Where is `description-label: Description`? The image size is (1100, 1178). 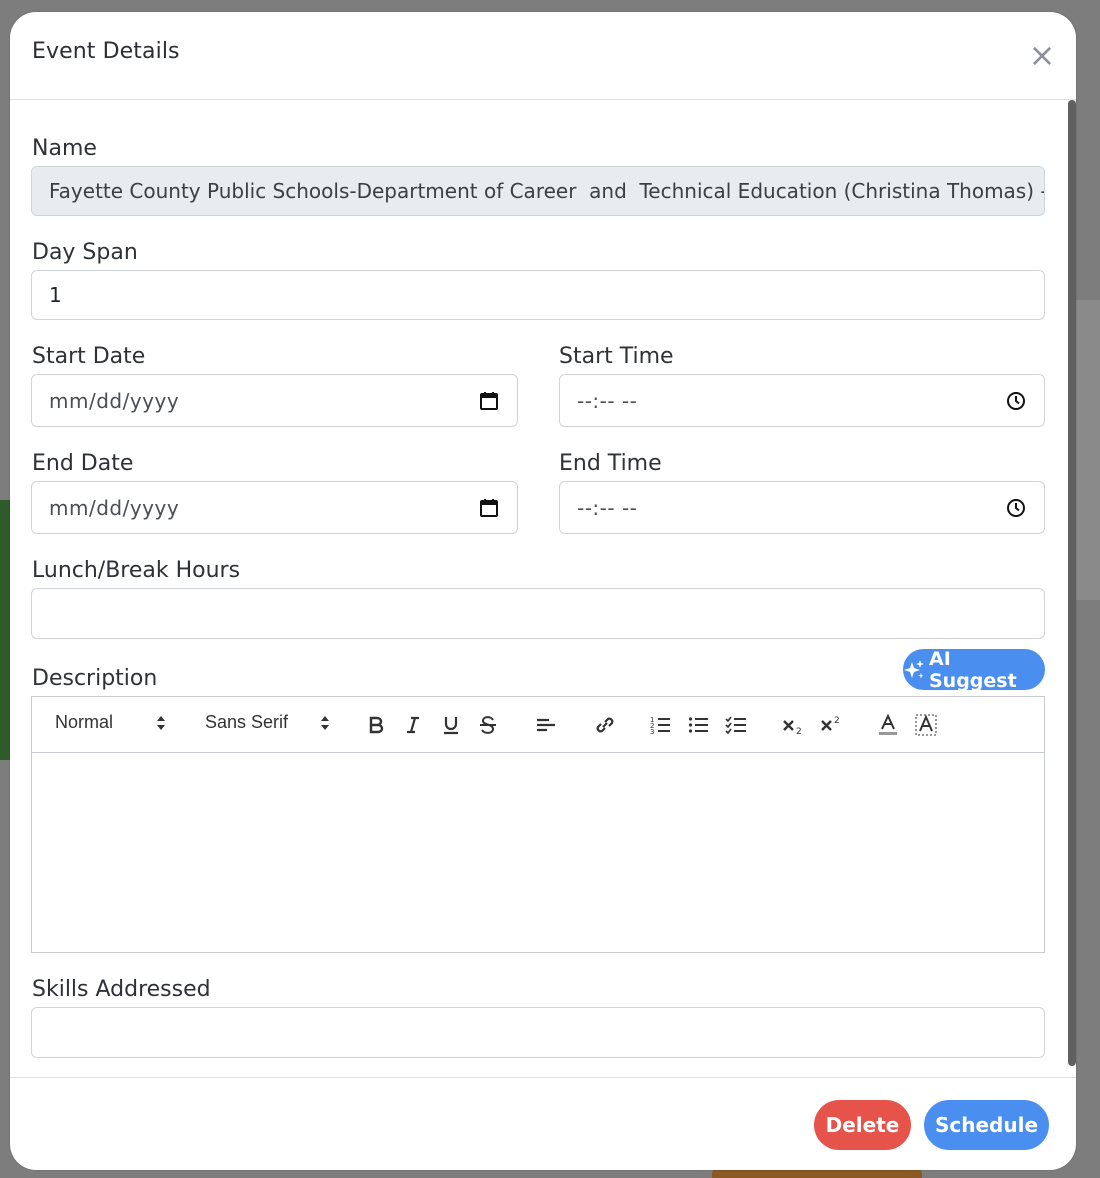 description-label: Description is located at coordinates (95, 678).